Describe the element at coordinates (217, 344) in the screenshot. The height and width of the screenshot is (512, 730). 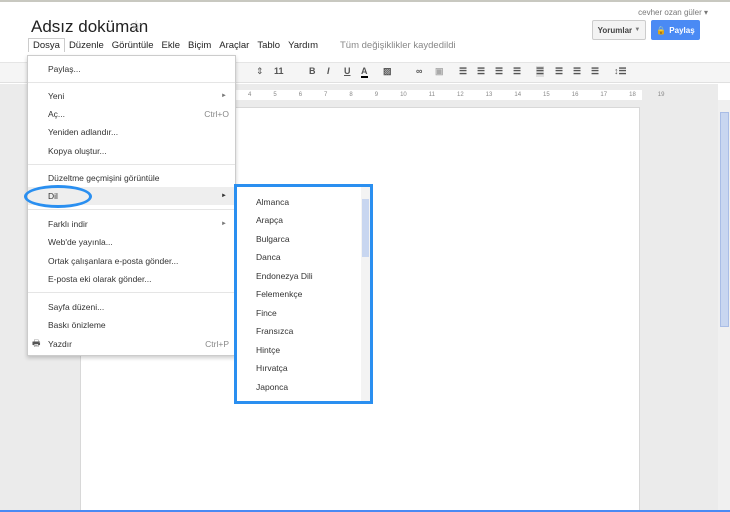
I see `shortcut-label: Ctrl+P` at that location.